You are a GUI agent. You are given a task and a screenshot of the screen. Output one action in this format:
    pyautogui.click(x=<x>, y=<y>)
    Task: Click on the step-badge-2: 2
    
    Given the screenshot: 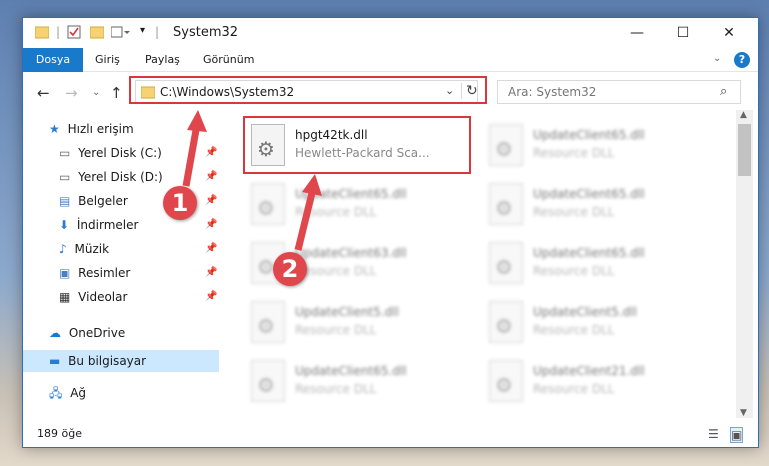 What is the action you would take?
    pyautogui.click(x=290, y=269)
    